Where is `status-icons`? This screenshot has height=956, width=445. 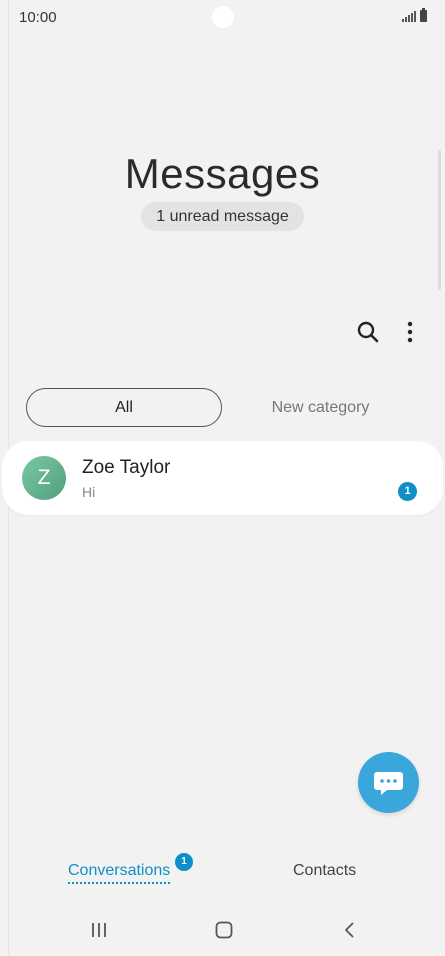
status-icons is located at coordinates (414, 15).